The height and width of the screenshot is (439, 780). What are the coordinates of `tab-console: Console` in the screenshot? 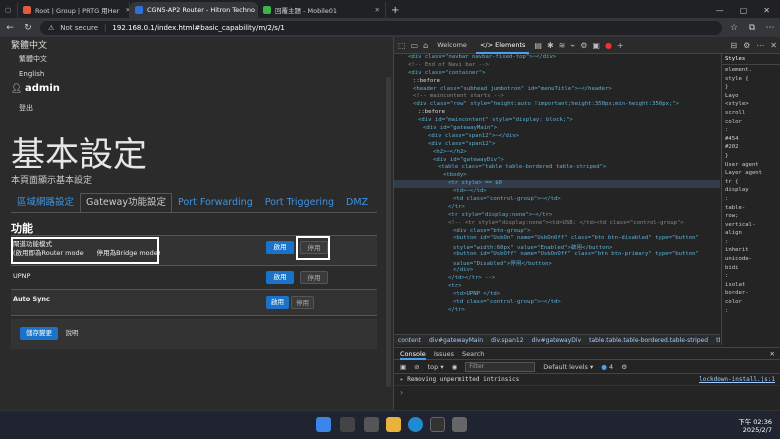 It's located at (413, 354).